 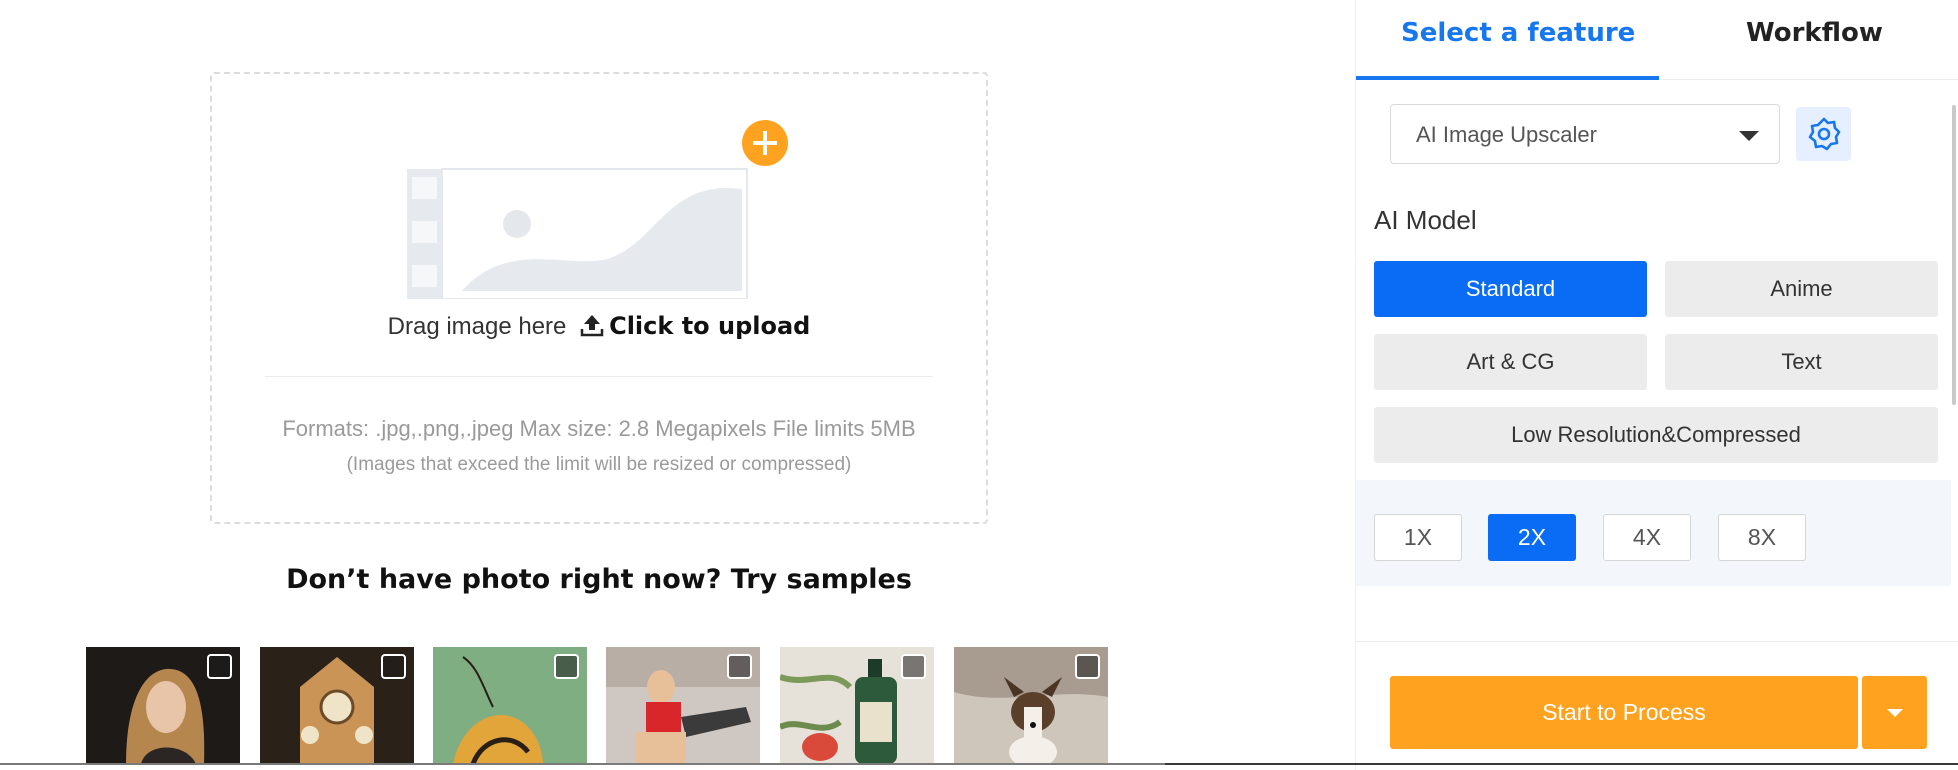 What do you see at coordinates (1657, 40) in the screenshot?
I see `panel-tabs: Select a feature Workflow` at bounding box center [1657, 40].